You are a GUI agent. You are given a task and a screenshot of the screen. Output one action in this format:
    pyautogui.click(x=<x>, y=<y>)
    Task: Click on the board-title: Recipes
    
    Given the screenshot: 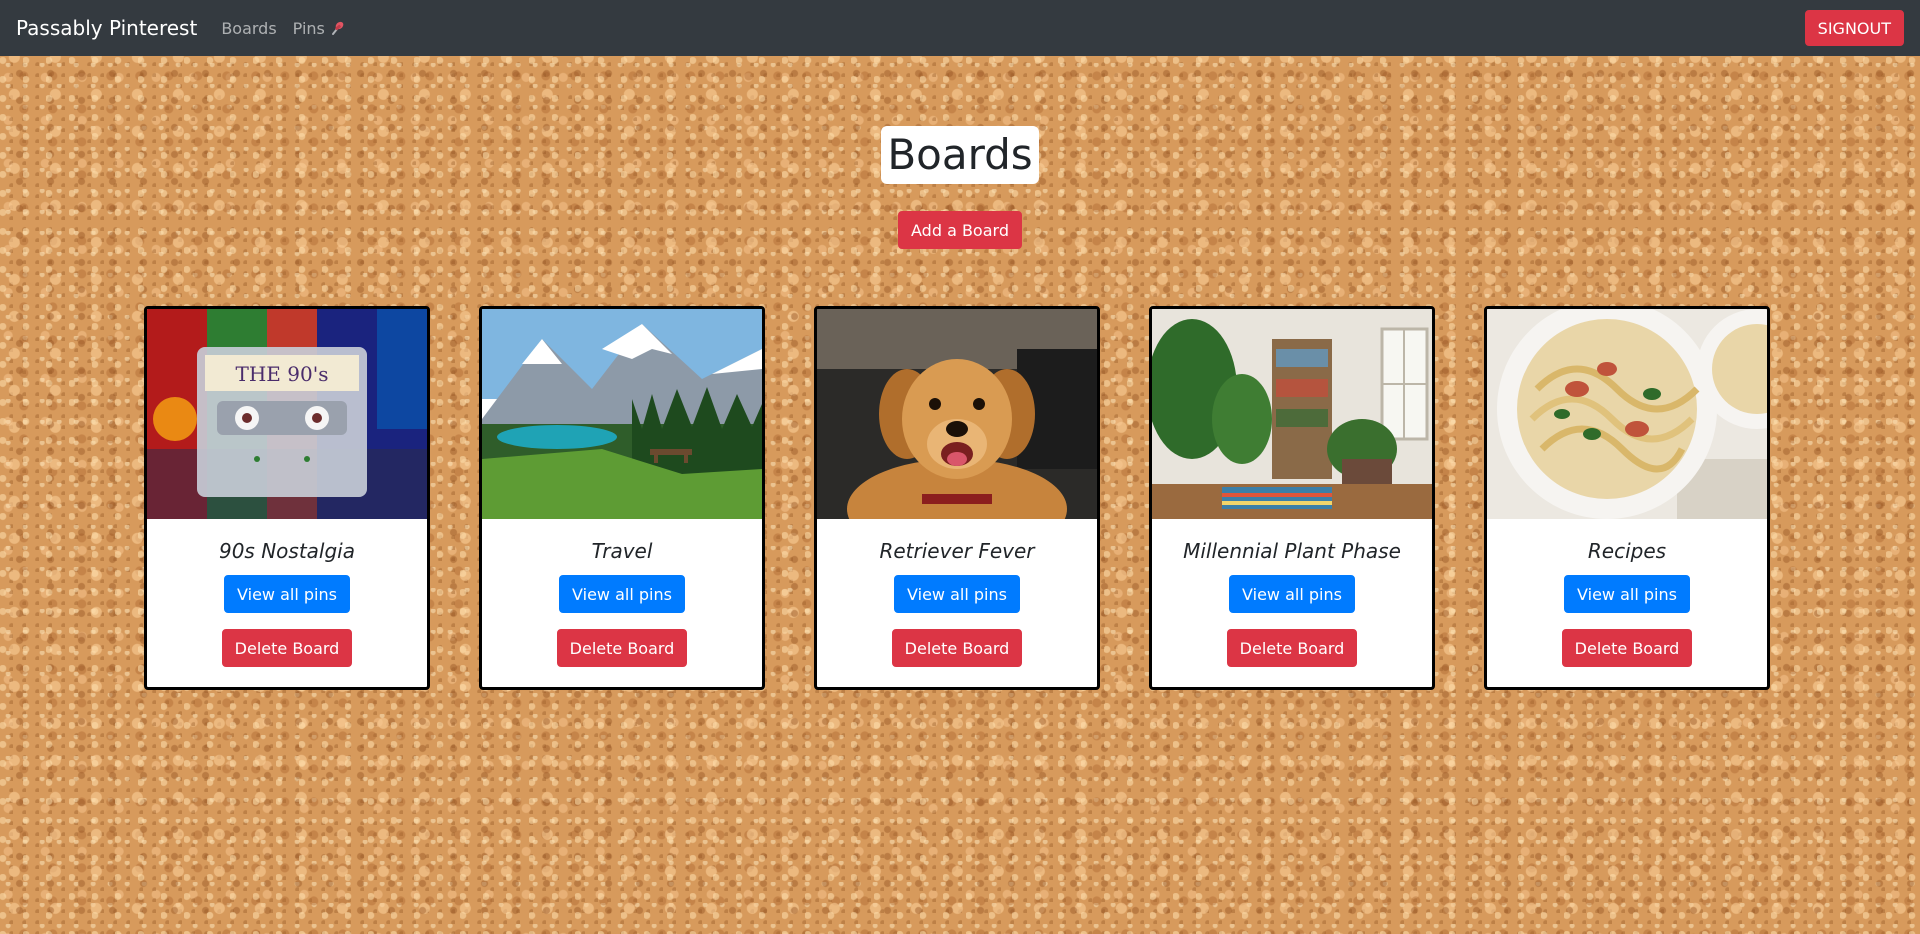 What is the action you would take?
    pyautogui.click(x=1627, y=551)
    